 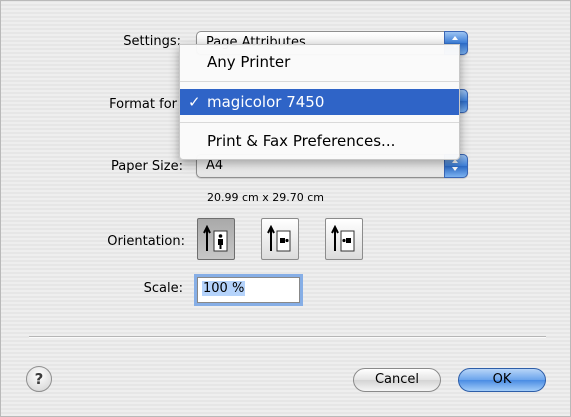 I want to click on format-for-label: Format for, so click(x=143, y=104).